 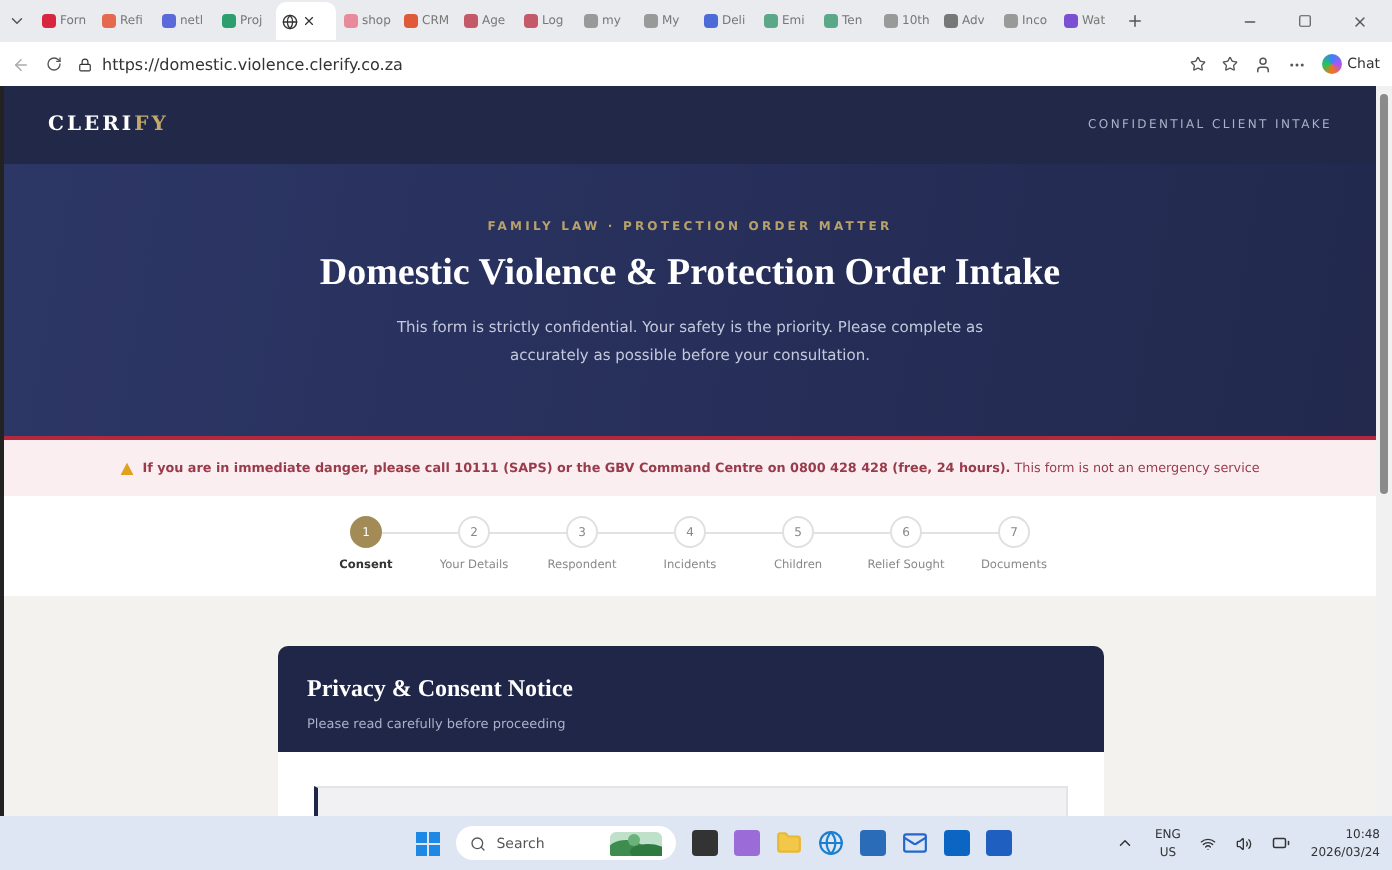 I want to click on new-tab-icon, so click(x=1135, y=21).